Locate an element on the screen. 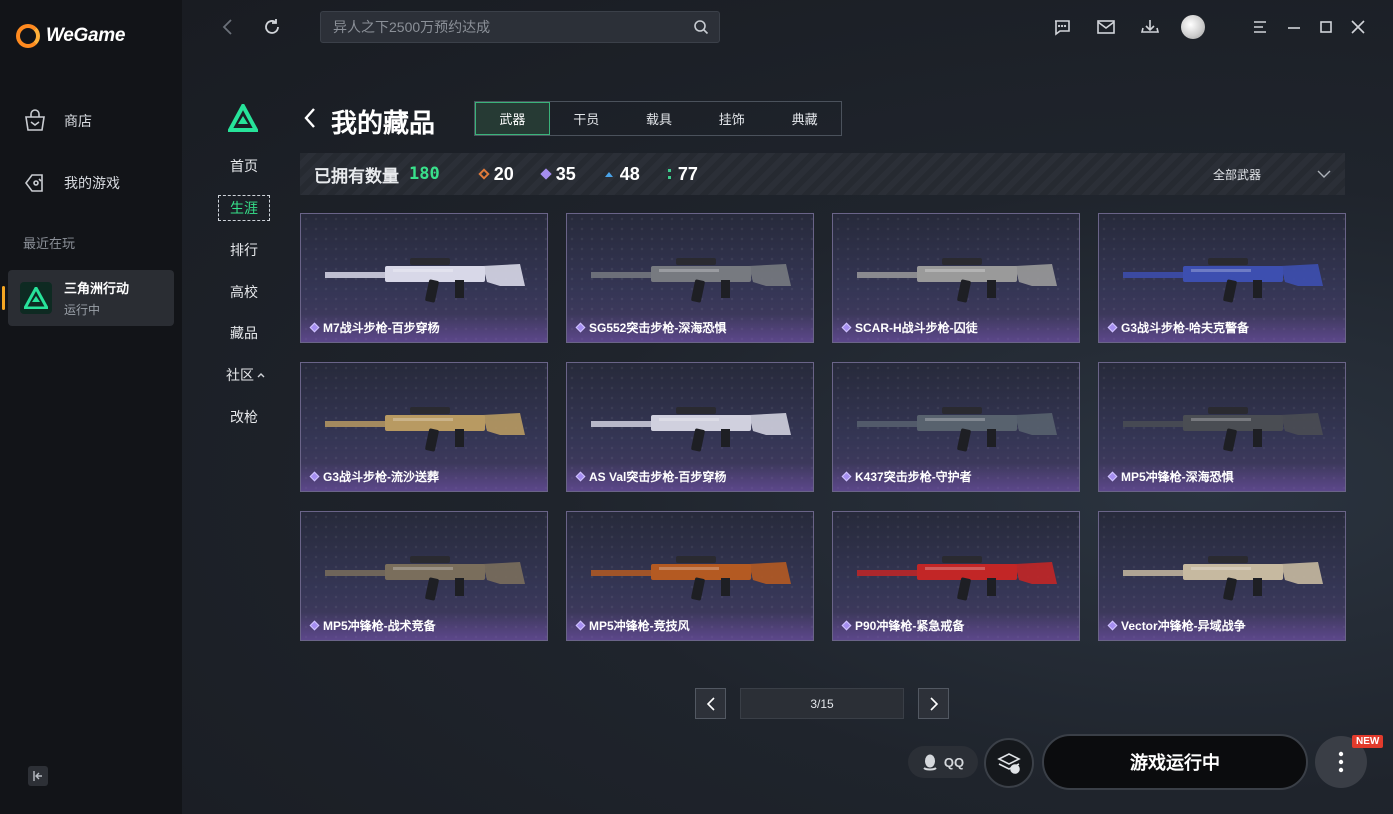  tab-weapons: 武器 is located at coordinates (512, 118).